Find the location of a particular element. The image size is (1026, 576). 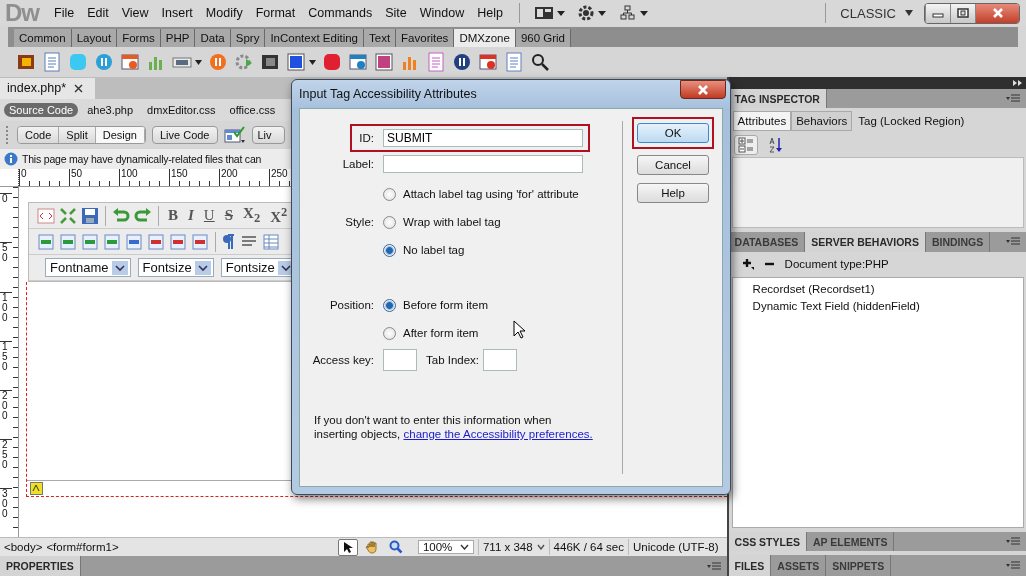

id-field: SUBMIT is located at coordinates (483, 138).